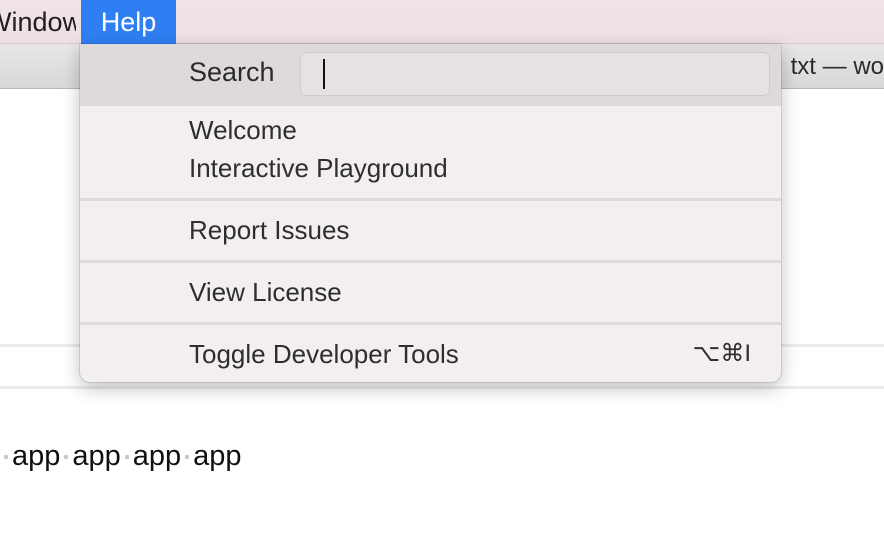 This screenshot has width=884, height=552. I want to click on menu-item-label: View License, so click(265, 292).